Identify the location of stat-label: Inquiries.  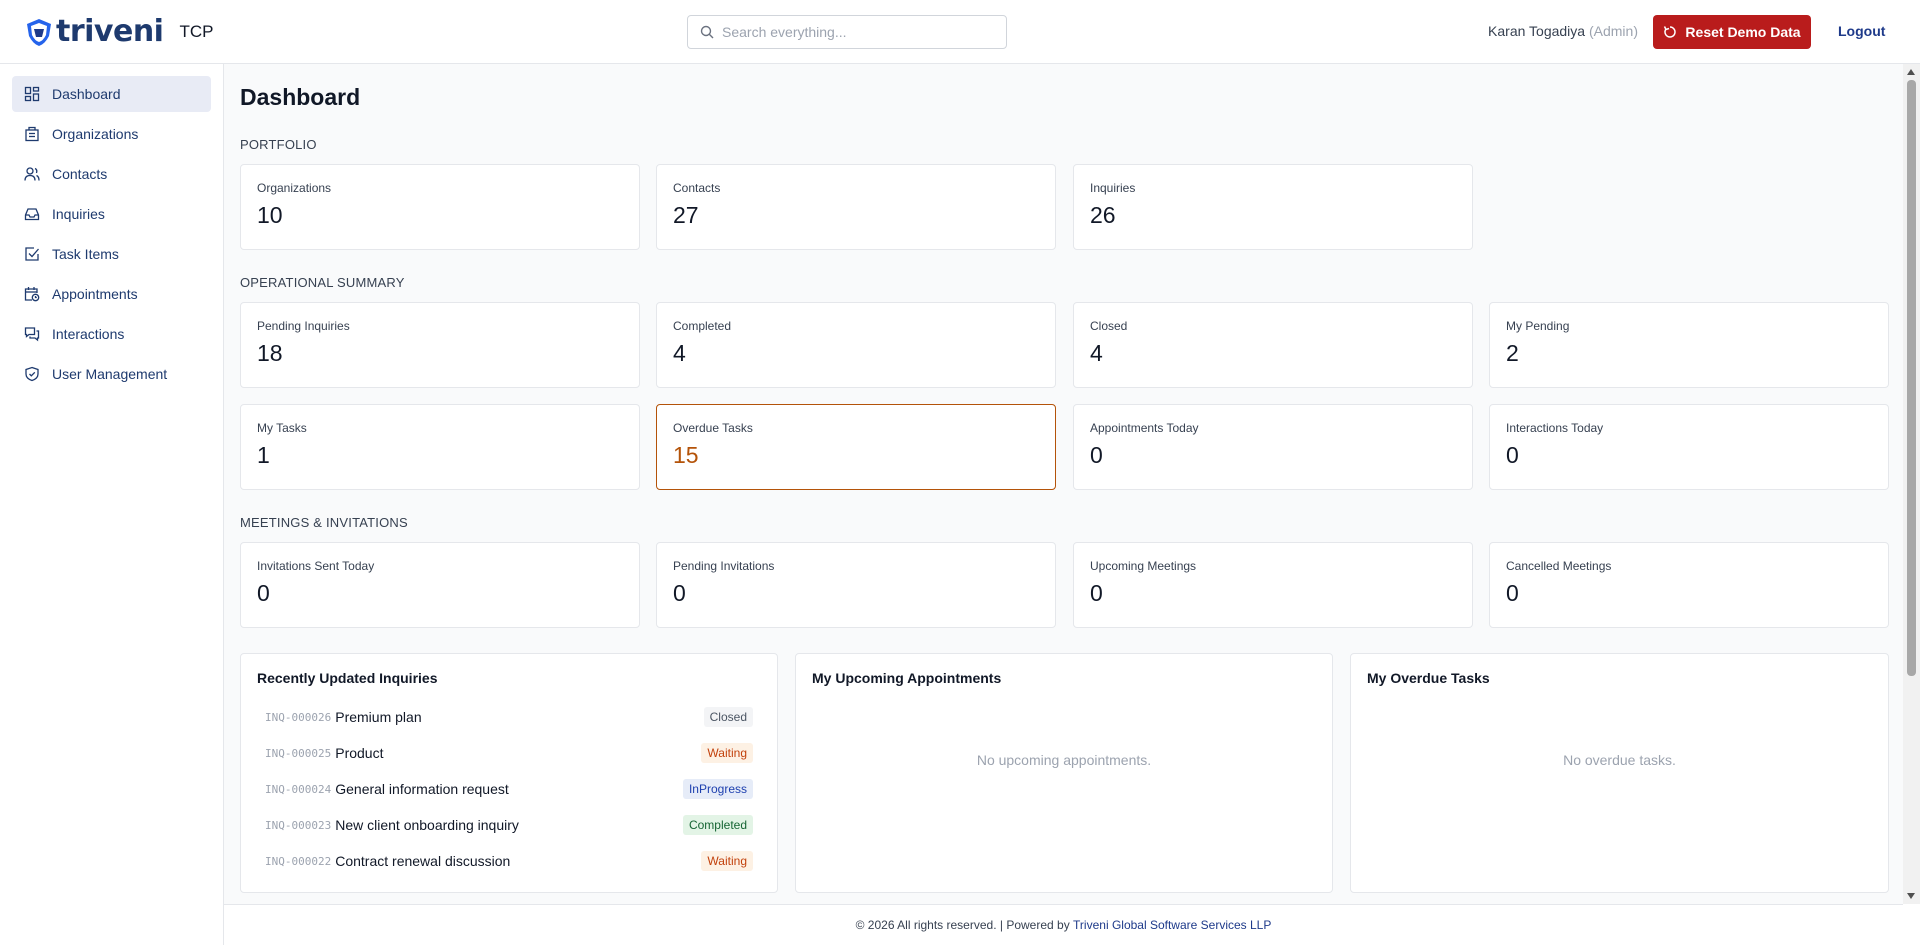
(1113, 188).